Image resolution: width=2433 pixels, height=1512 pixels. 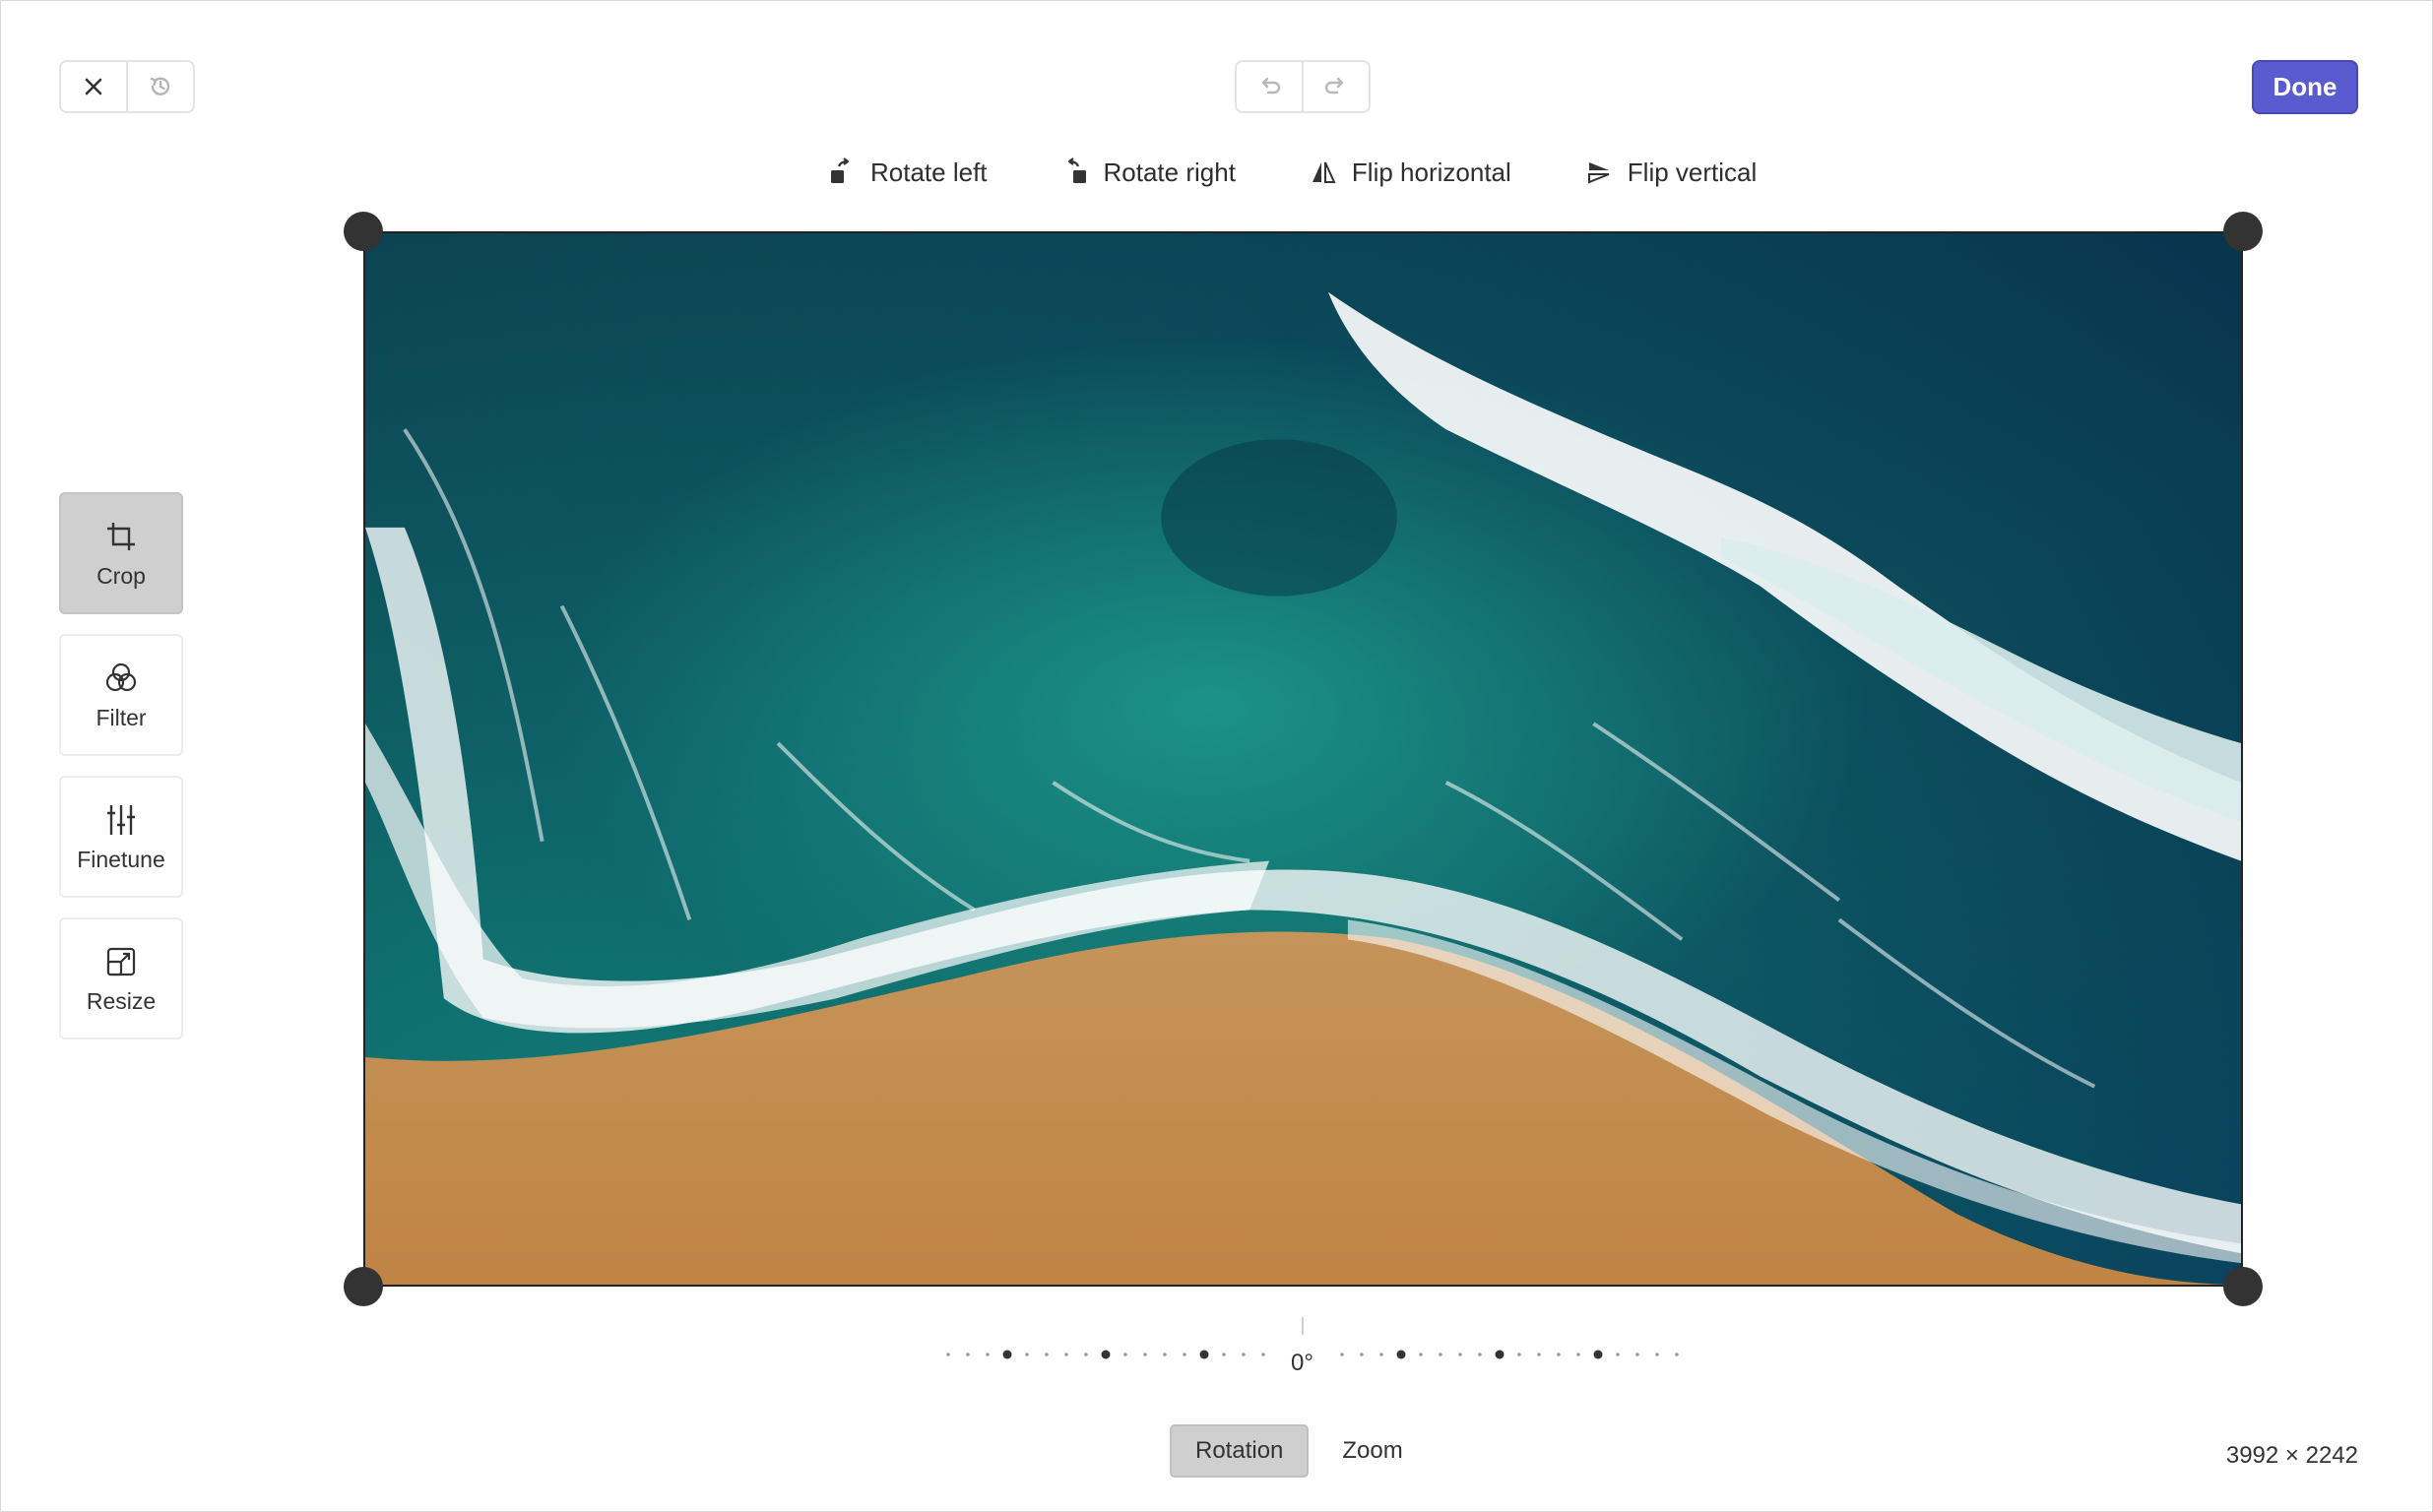 I want to click on tool-label: Filter, so click(x=121, y=717).